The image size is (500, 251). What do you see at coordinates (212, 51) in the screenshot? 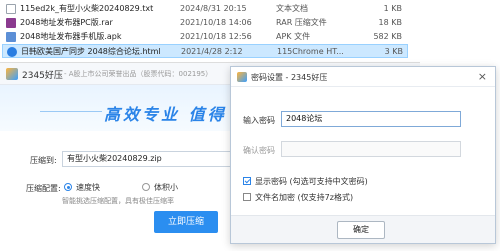
I see `file-date: 2021/4/28 2:12` at bounding box center [212, 51].